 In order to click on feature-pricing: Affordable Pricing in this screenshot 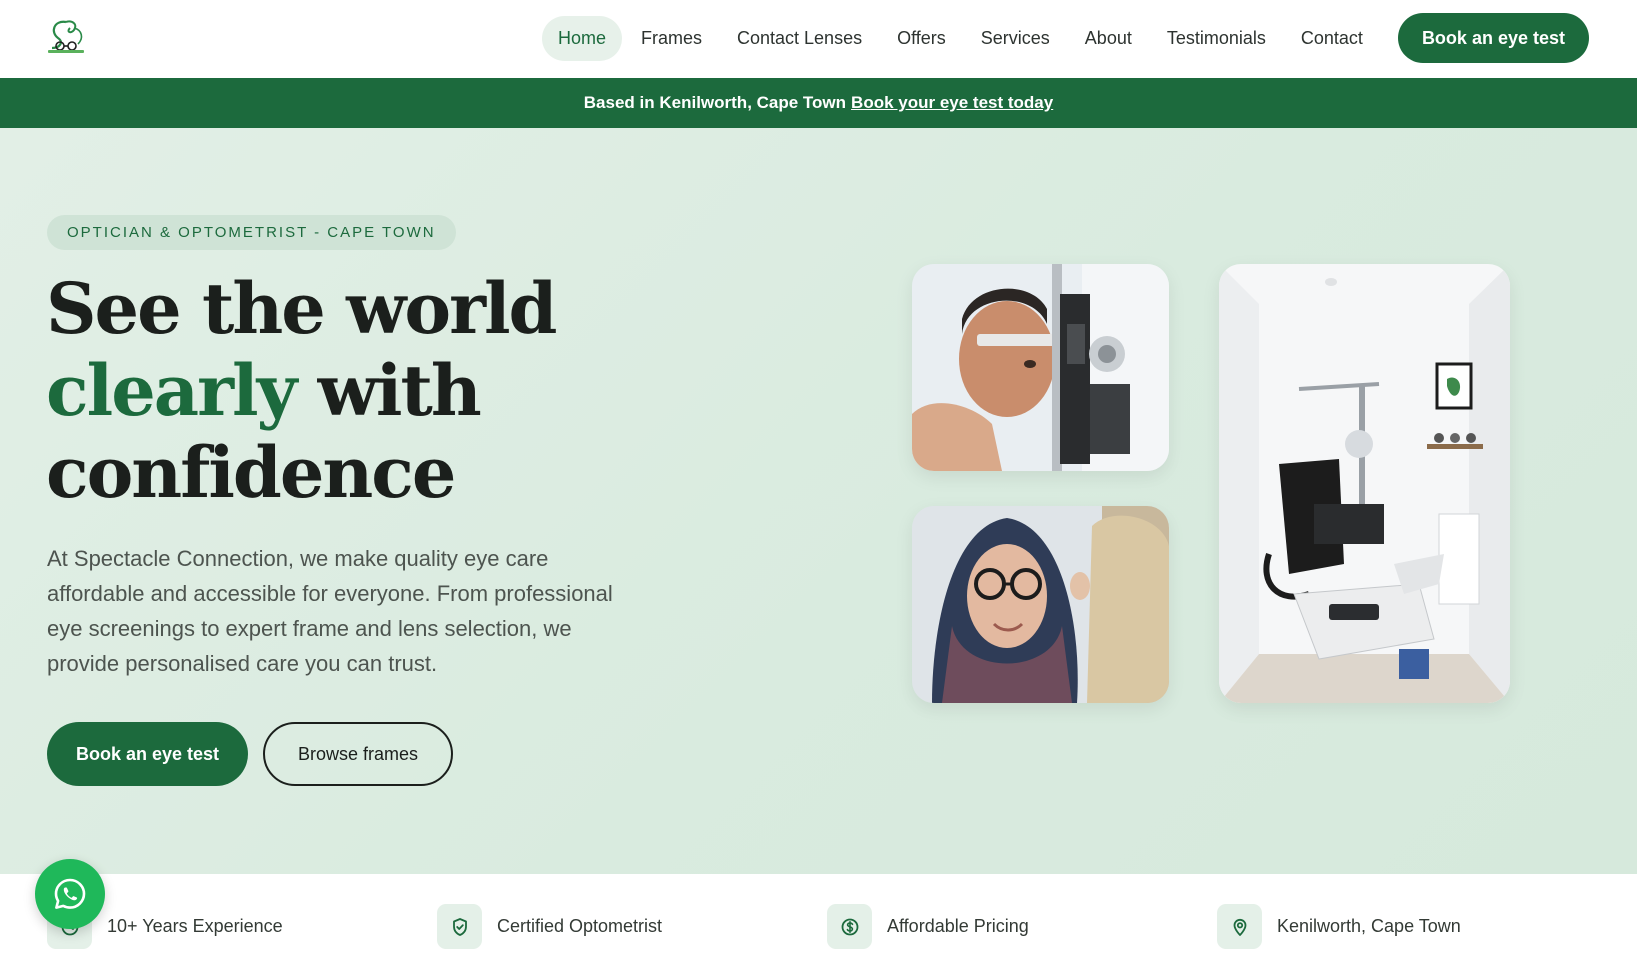, I will do `click(928, 926)`.